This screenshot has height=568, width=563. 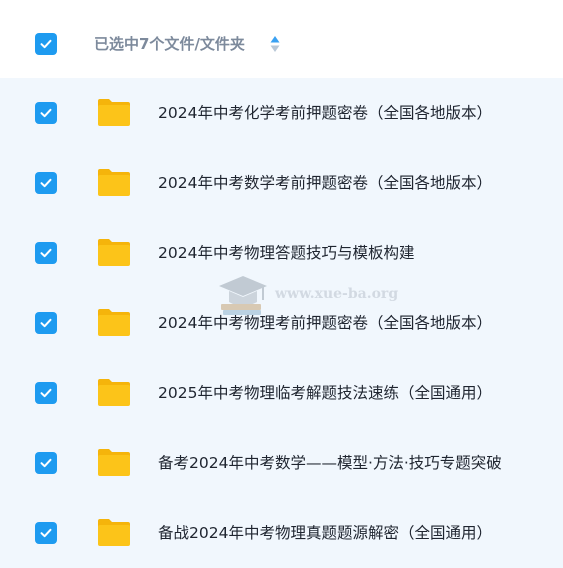 I want to click on list-item: 2025年中考物理临考解题技法速练（全国通用）, so click(x=281, y=393).